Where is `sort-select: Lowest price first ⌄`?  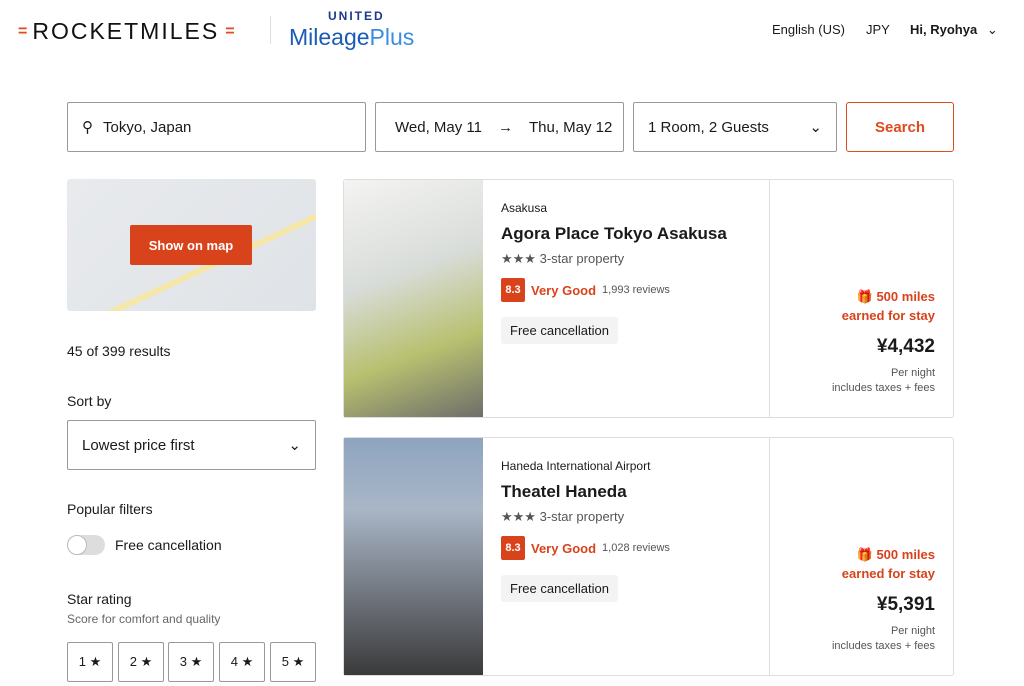 sort-select: Lowest price first ⌄ is located at coordinates (191, 445).